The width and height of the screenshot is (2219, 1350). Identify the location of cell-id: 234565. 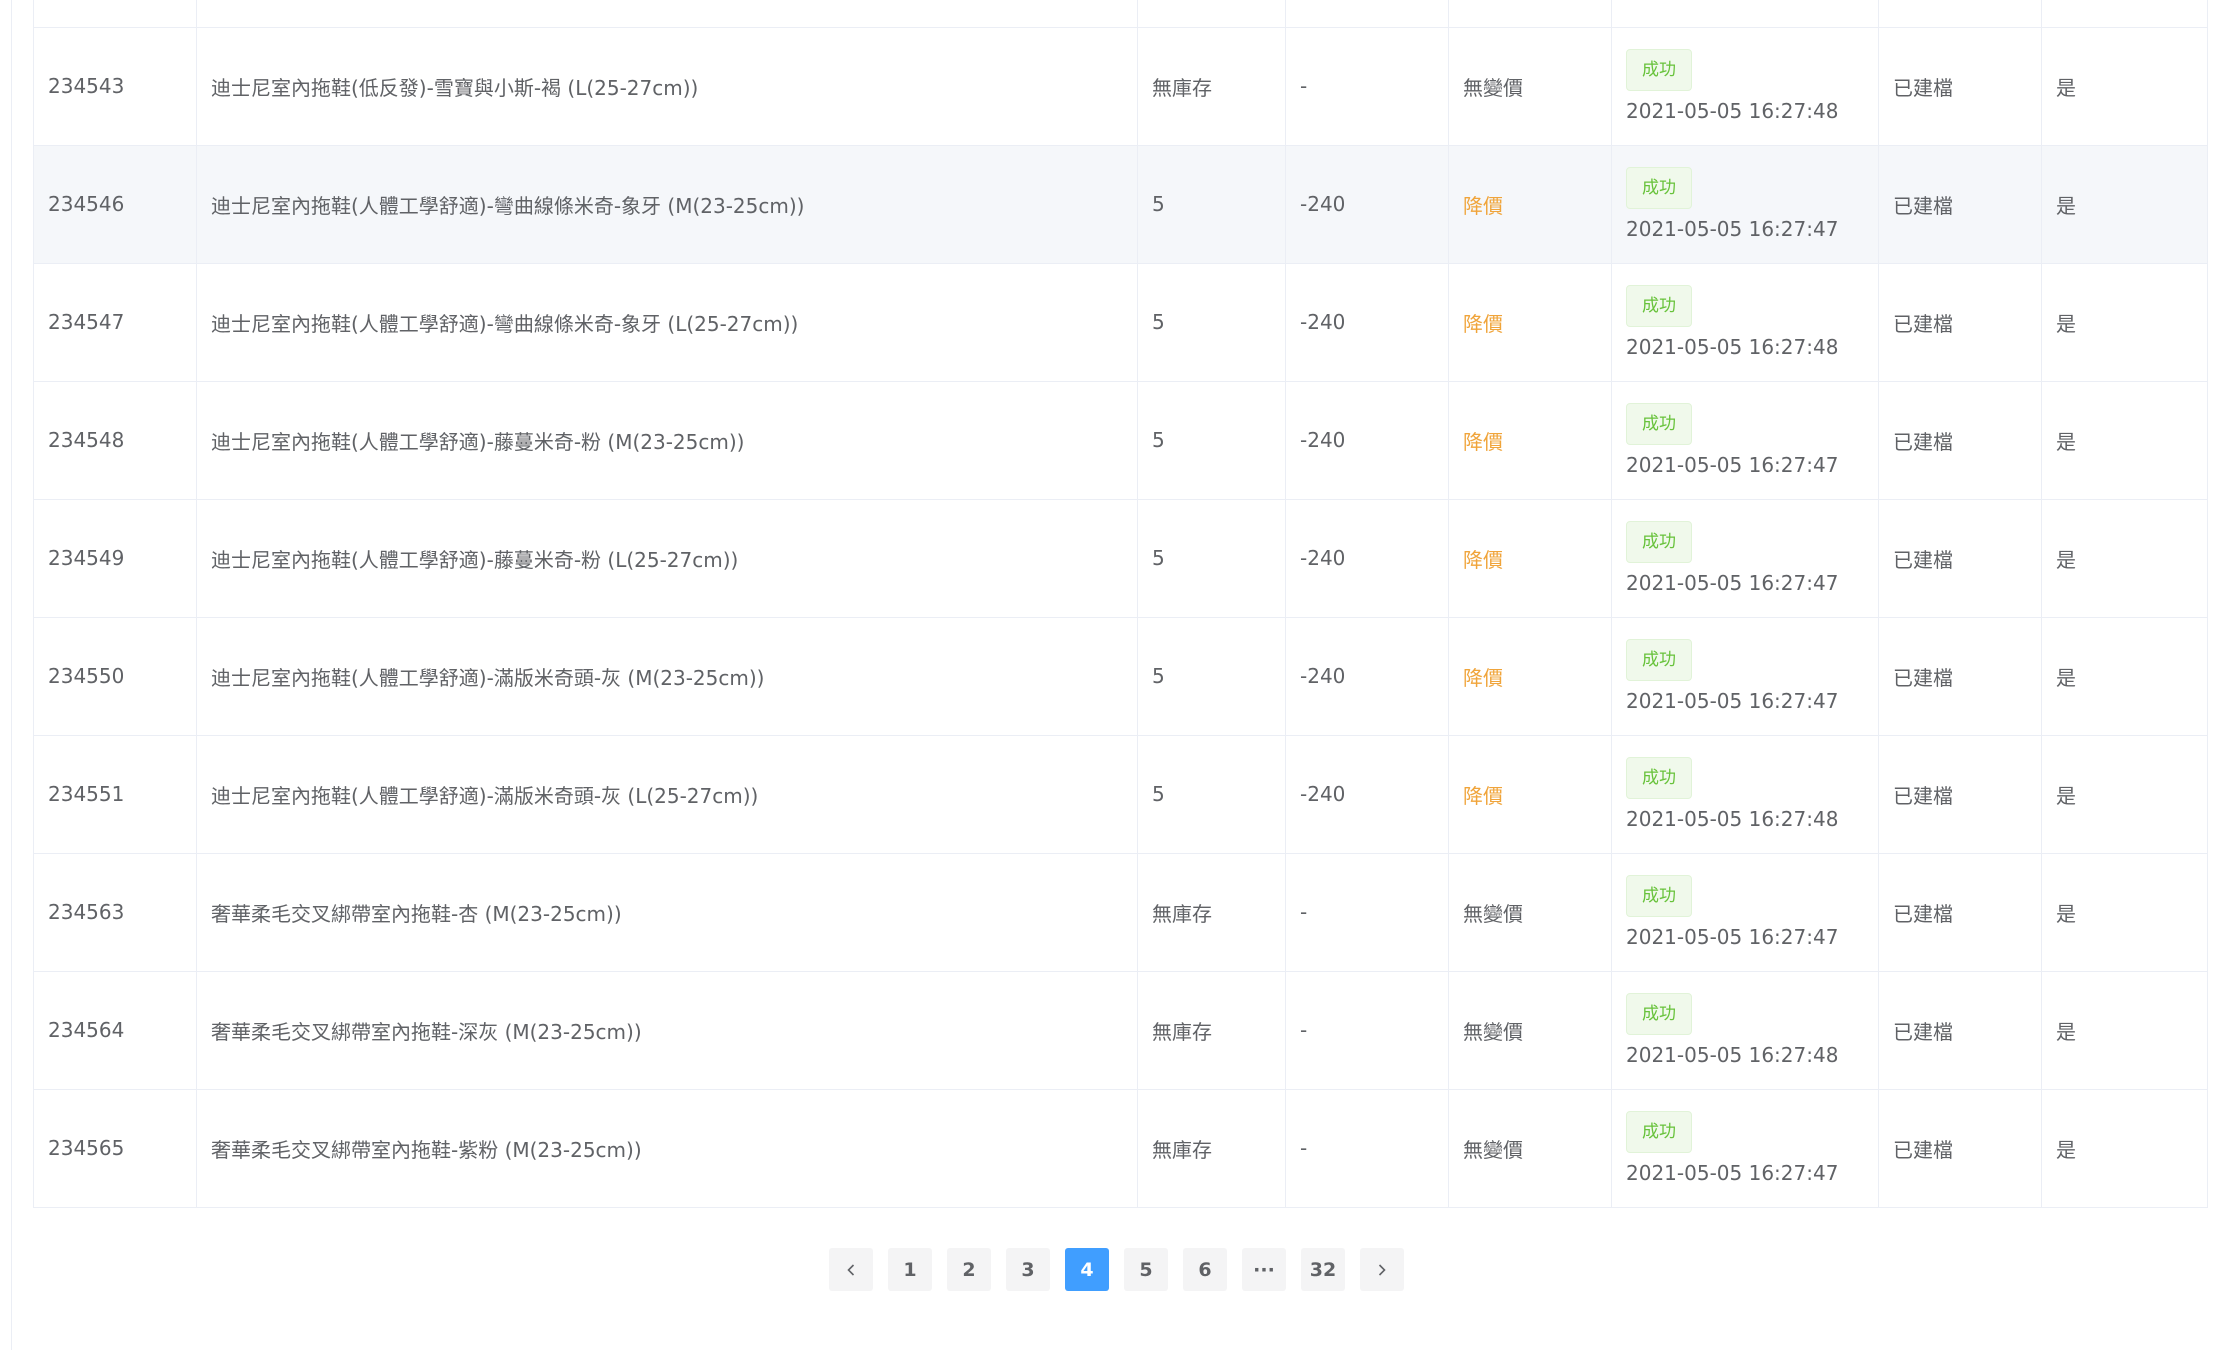
(115, 1148).